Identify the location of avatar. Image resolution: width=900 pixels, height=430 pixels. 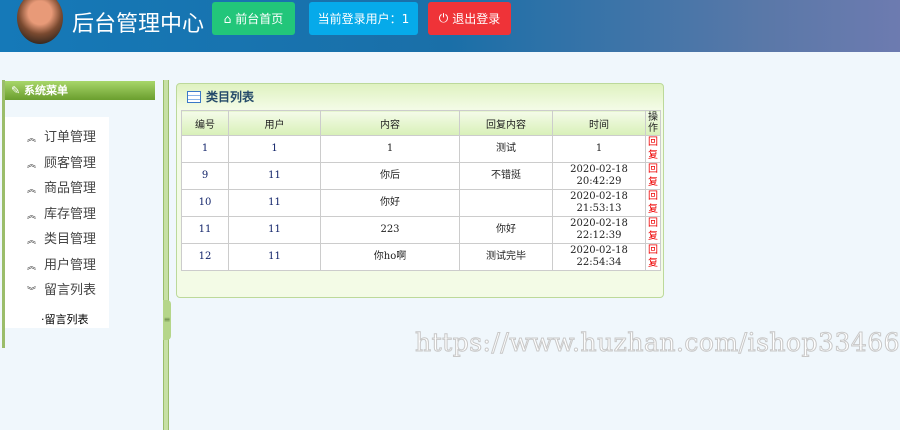
(40, 22).